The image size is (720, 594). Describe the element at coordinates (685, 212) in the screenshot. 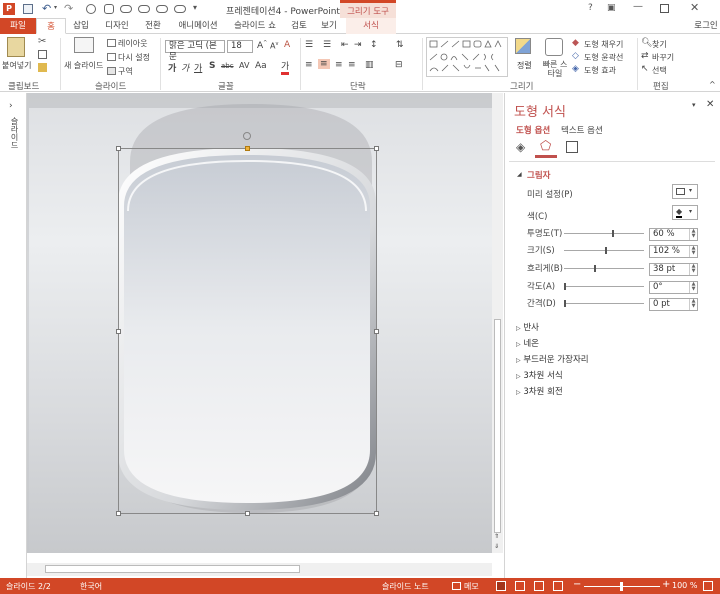

I see `color-dropdown: ◆ ▾` at that location.